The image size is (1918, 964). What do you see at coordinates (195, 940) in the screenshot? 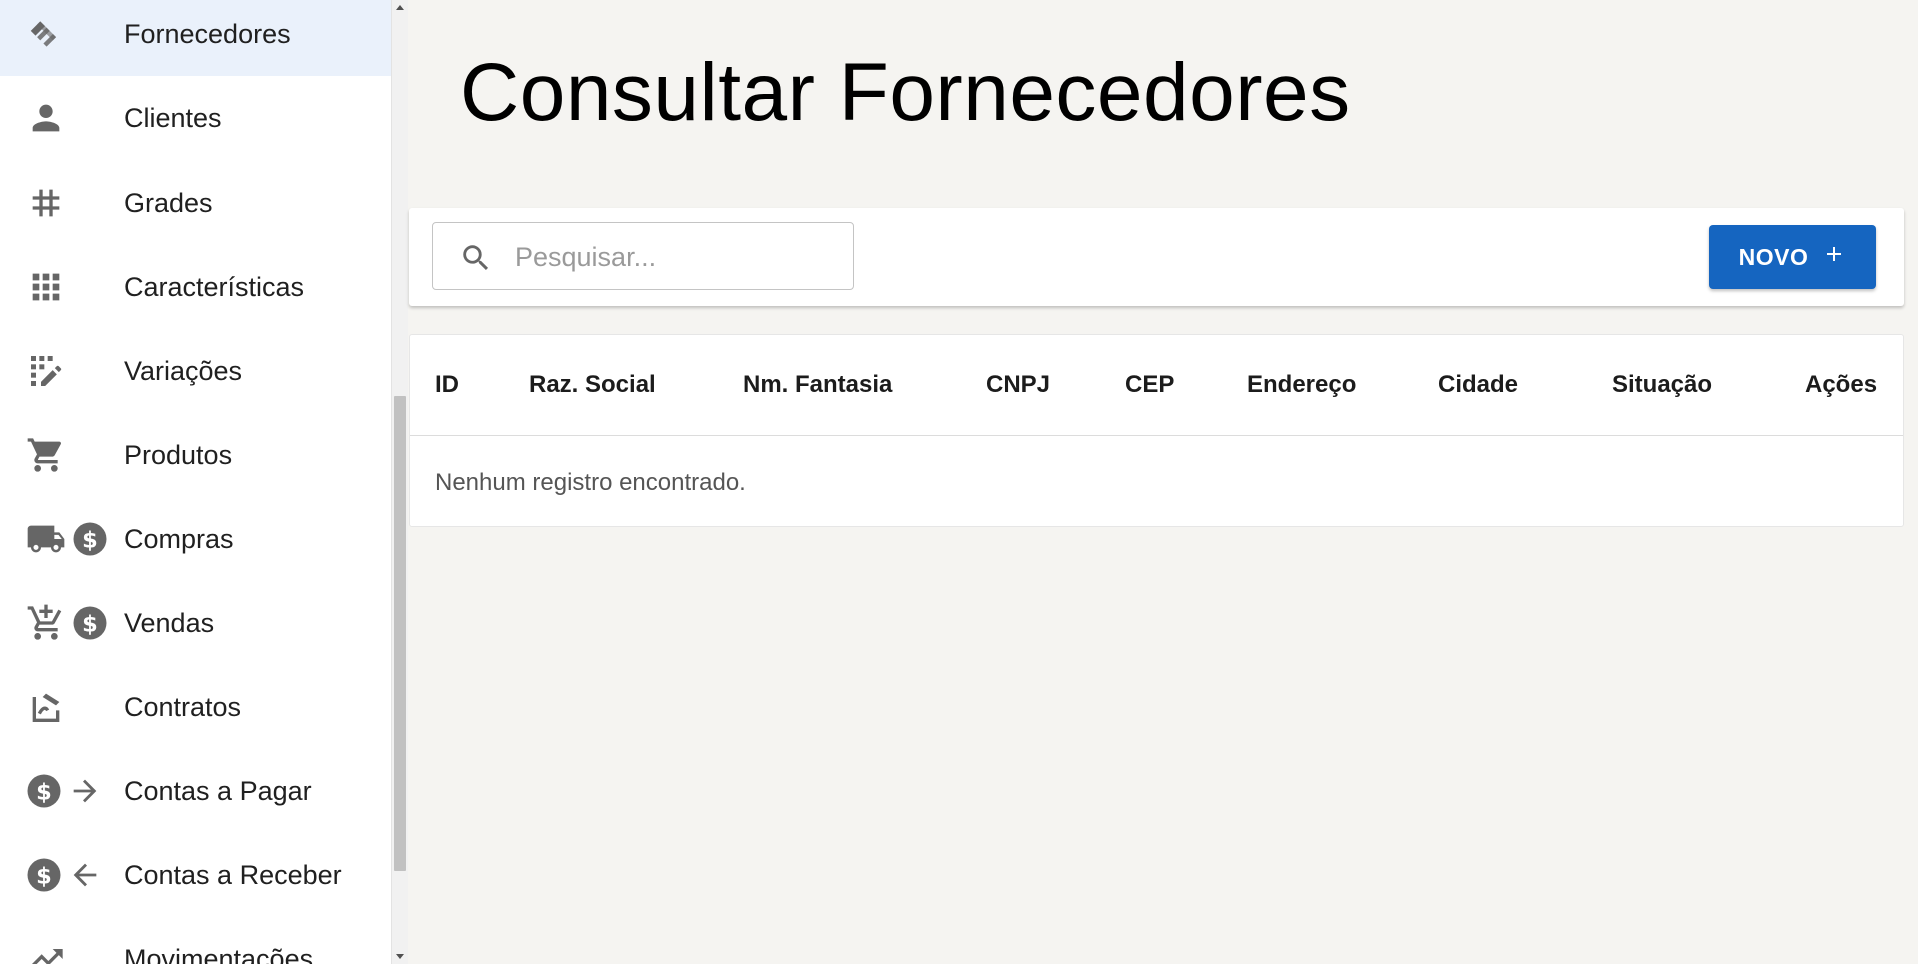
I see `sidebar-item-movimentacoes: Movimentações` at bounding box center [195, 940].